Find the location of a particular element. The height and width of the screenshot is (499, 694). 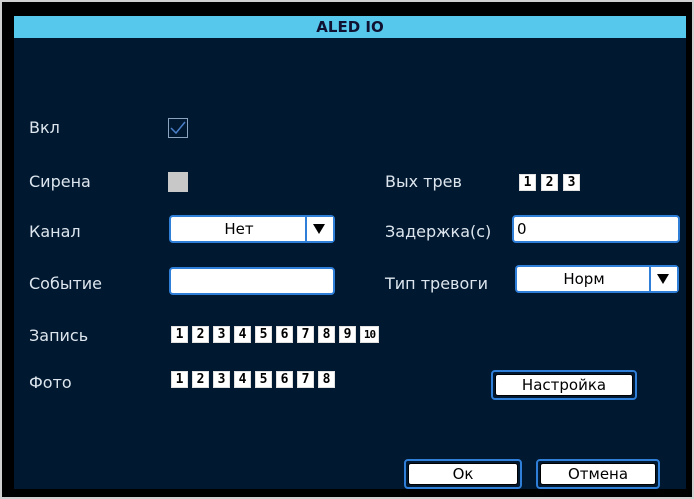

alarm-out-button-3: 3 is located at coordinates (571, 182).